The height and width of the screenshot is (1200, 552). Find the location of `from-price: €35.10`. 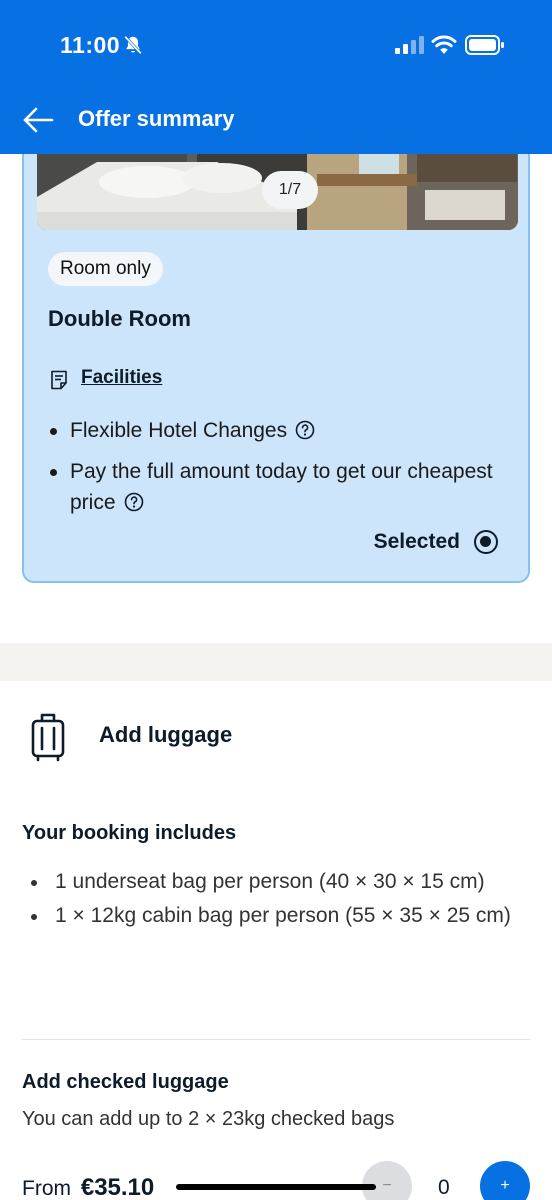

from-price: €35.10 is located at coordinates (117, 1187).